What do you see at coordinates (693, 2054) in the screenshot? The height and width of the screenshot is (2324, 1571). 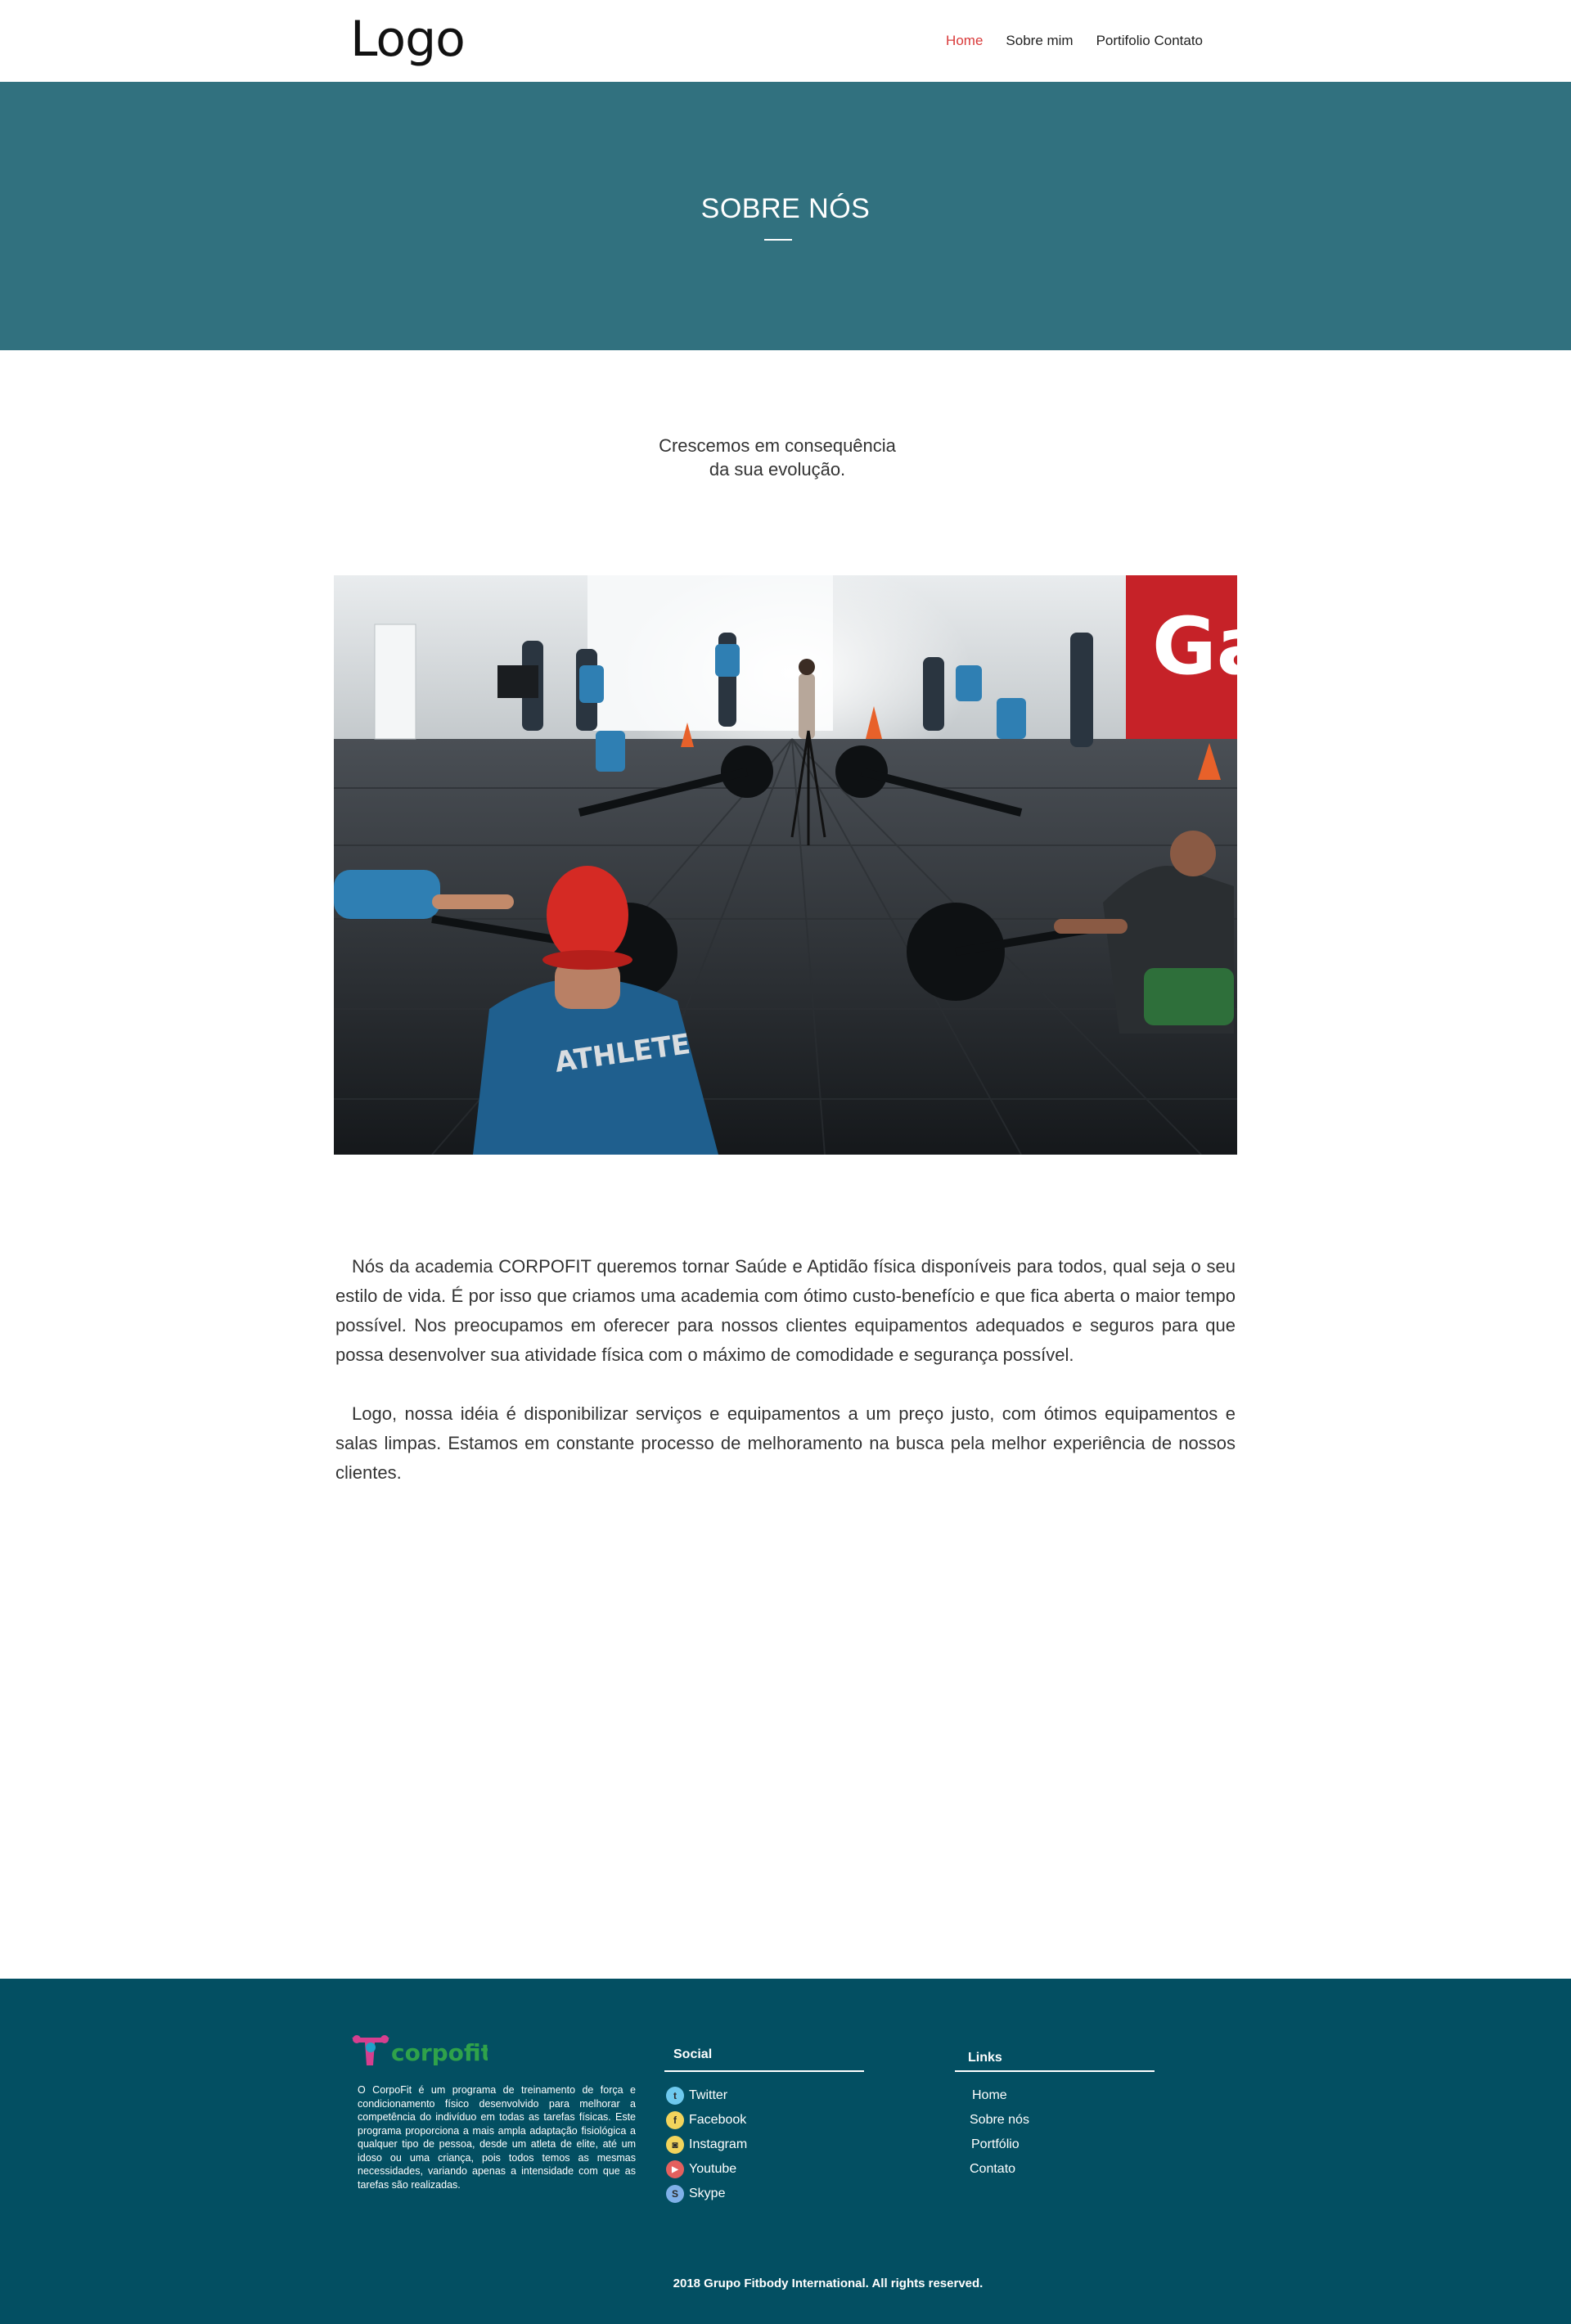 I see `social-heading: Social` at bounding box center [693, 2054].